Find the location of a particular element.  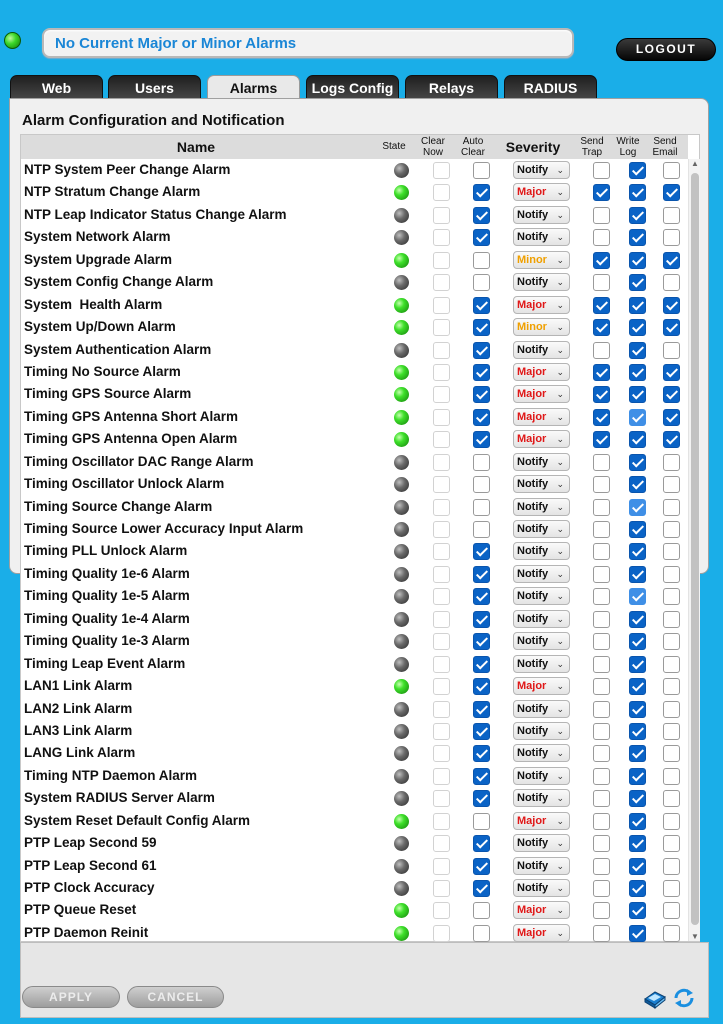

logout-button: LOGOUT is located at coordinates (666, 49).